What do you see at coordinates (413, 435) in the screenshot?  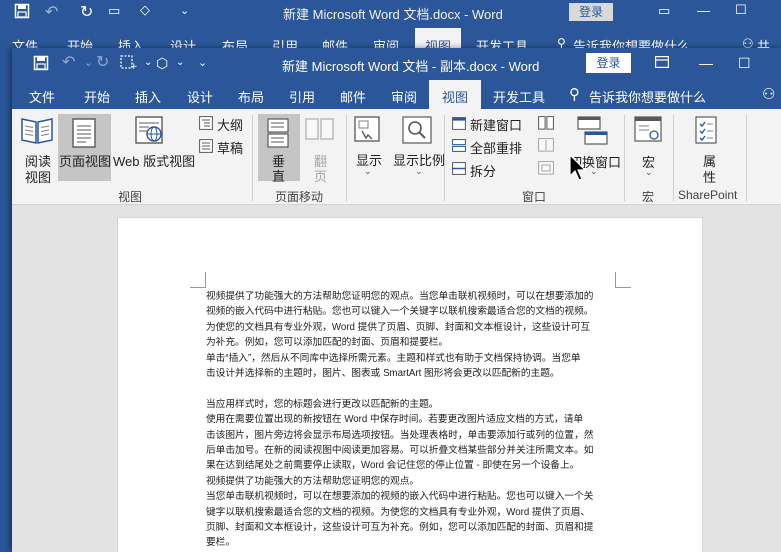 I see `doc-line: 击该图片，图片旁边将会显示布局选项按钮。当处理表格时，单击要添加行或列的位置，然` at bounding box center [413, 435].